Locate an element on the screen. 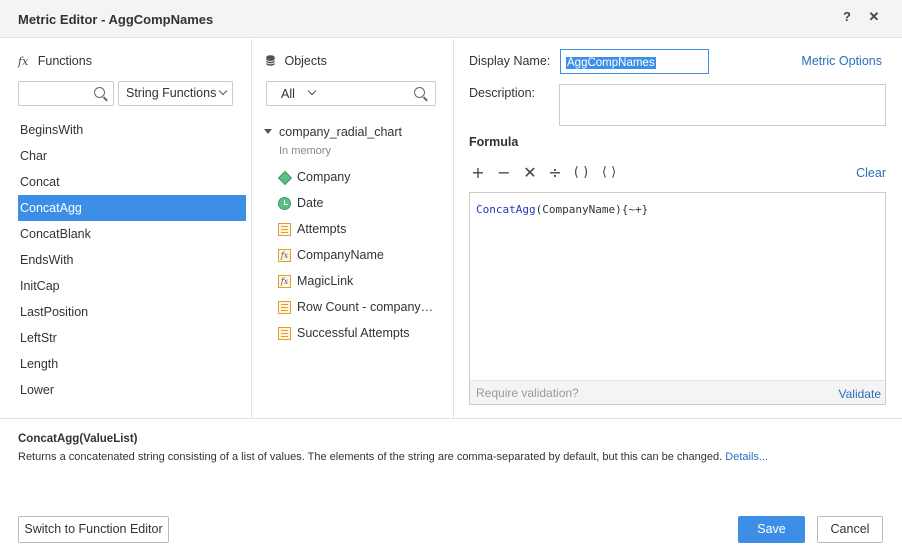 Image resolution: width=902 pixels, height=558 pixels. metric-options-link: Metric Options is located at coordinates (841, 61).